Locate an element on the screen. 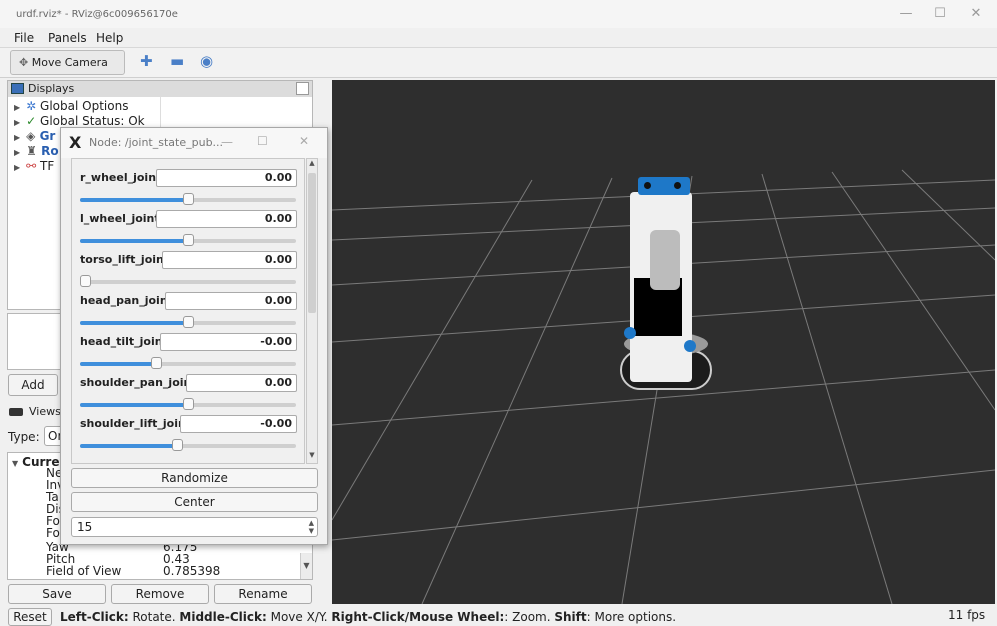  joint-name: shoulder_pan_joint is located at coordinates (138, 382).